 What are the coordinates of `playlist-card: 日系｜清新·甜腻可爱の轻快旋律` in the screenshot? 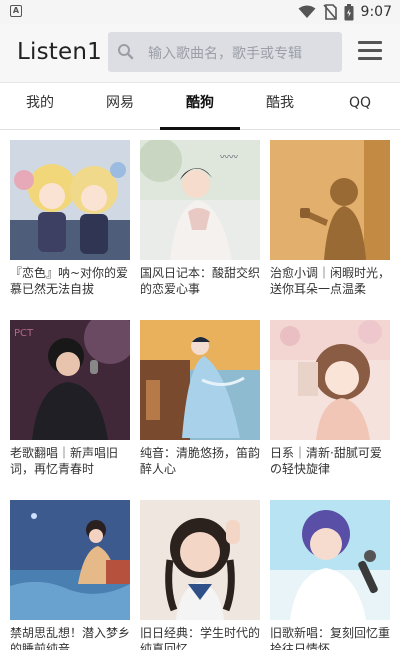 It's located at (330, 398).